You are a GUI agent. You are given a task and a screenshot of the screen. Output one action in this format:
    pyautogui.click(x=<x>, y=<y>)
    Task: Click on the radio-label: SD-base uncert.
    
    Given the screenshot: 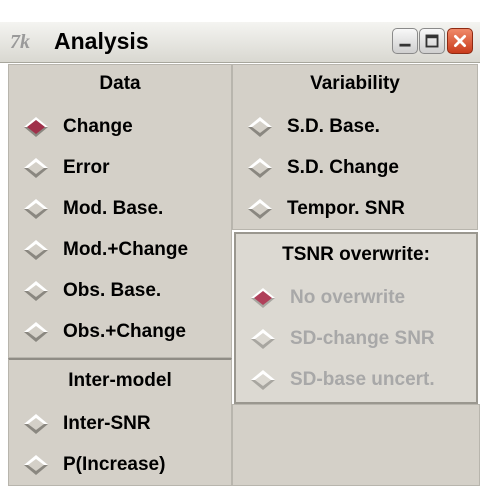 What is the action you would take?
    pyautogui.click(x=362, y=379)
    